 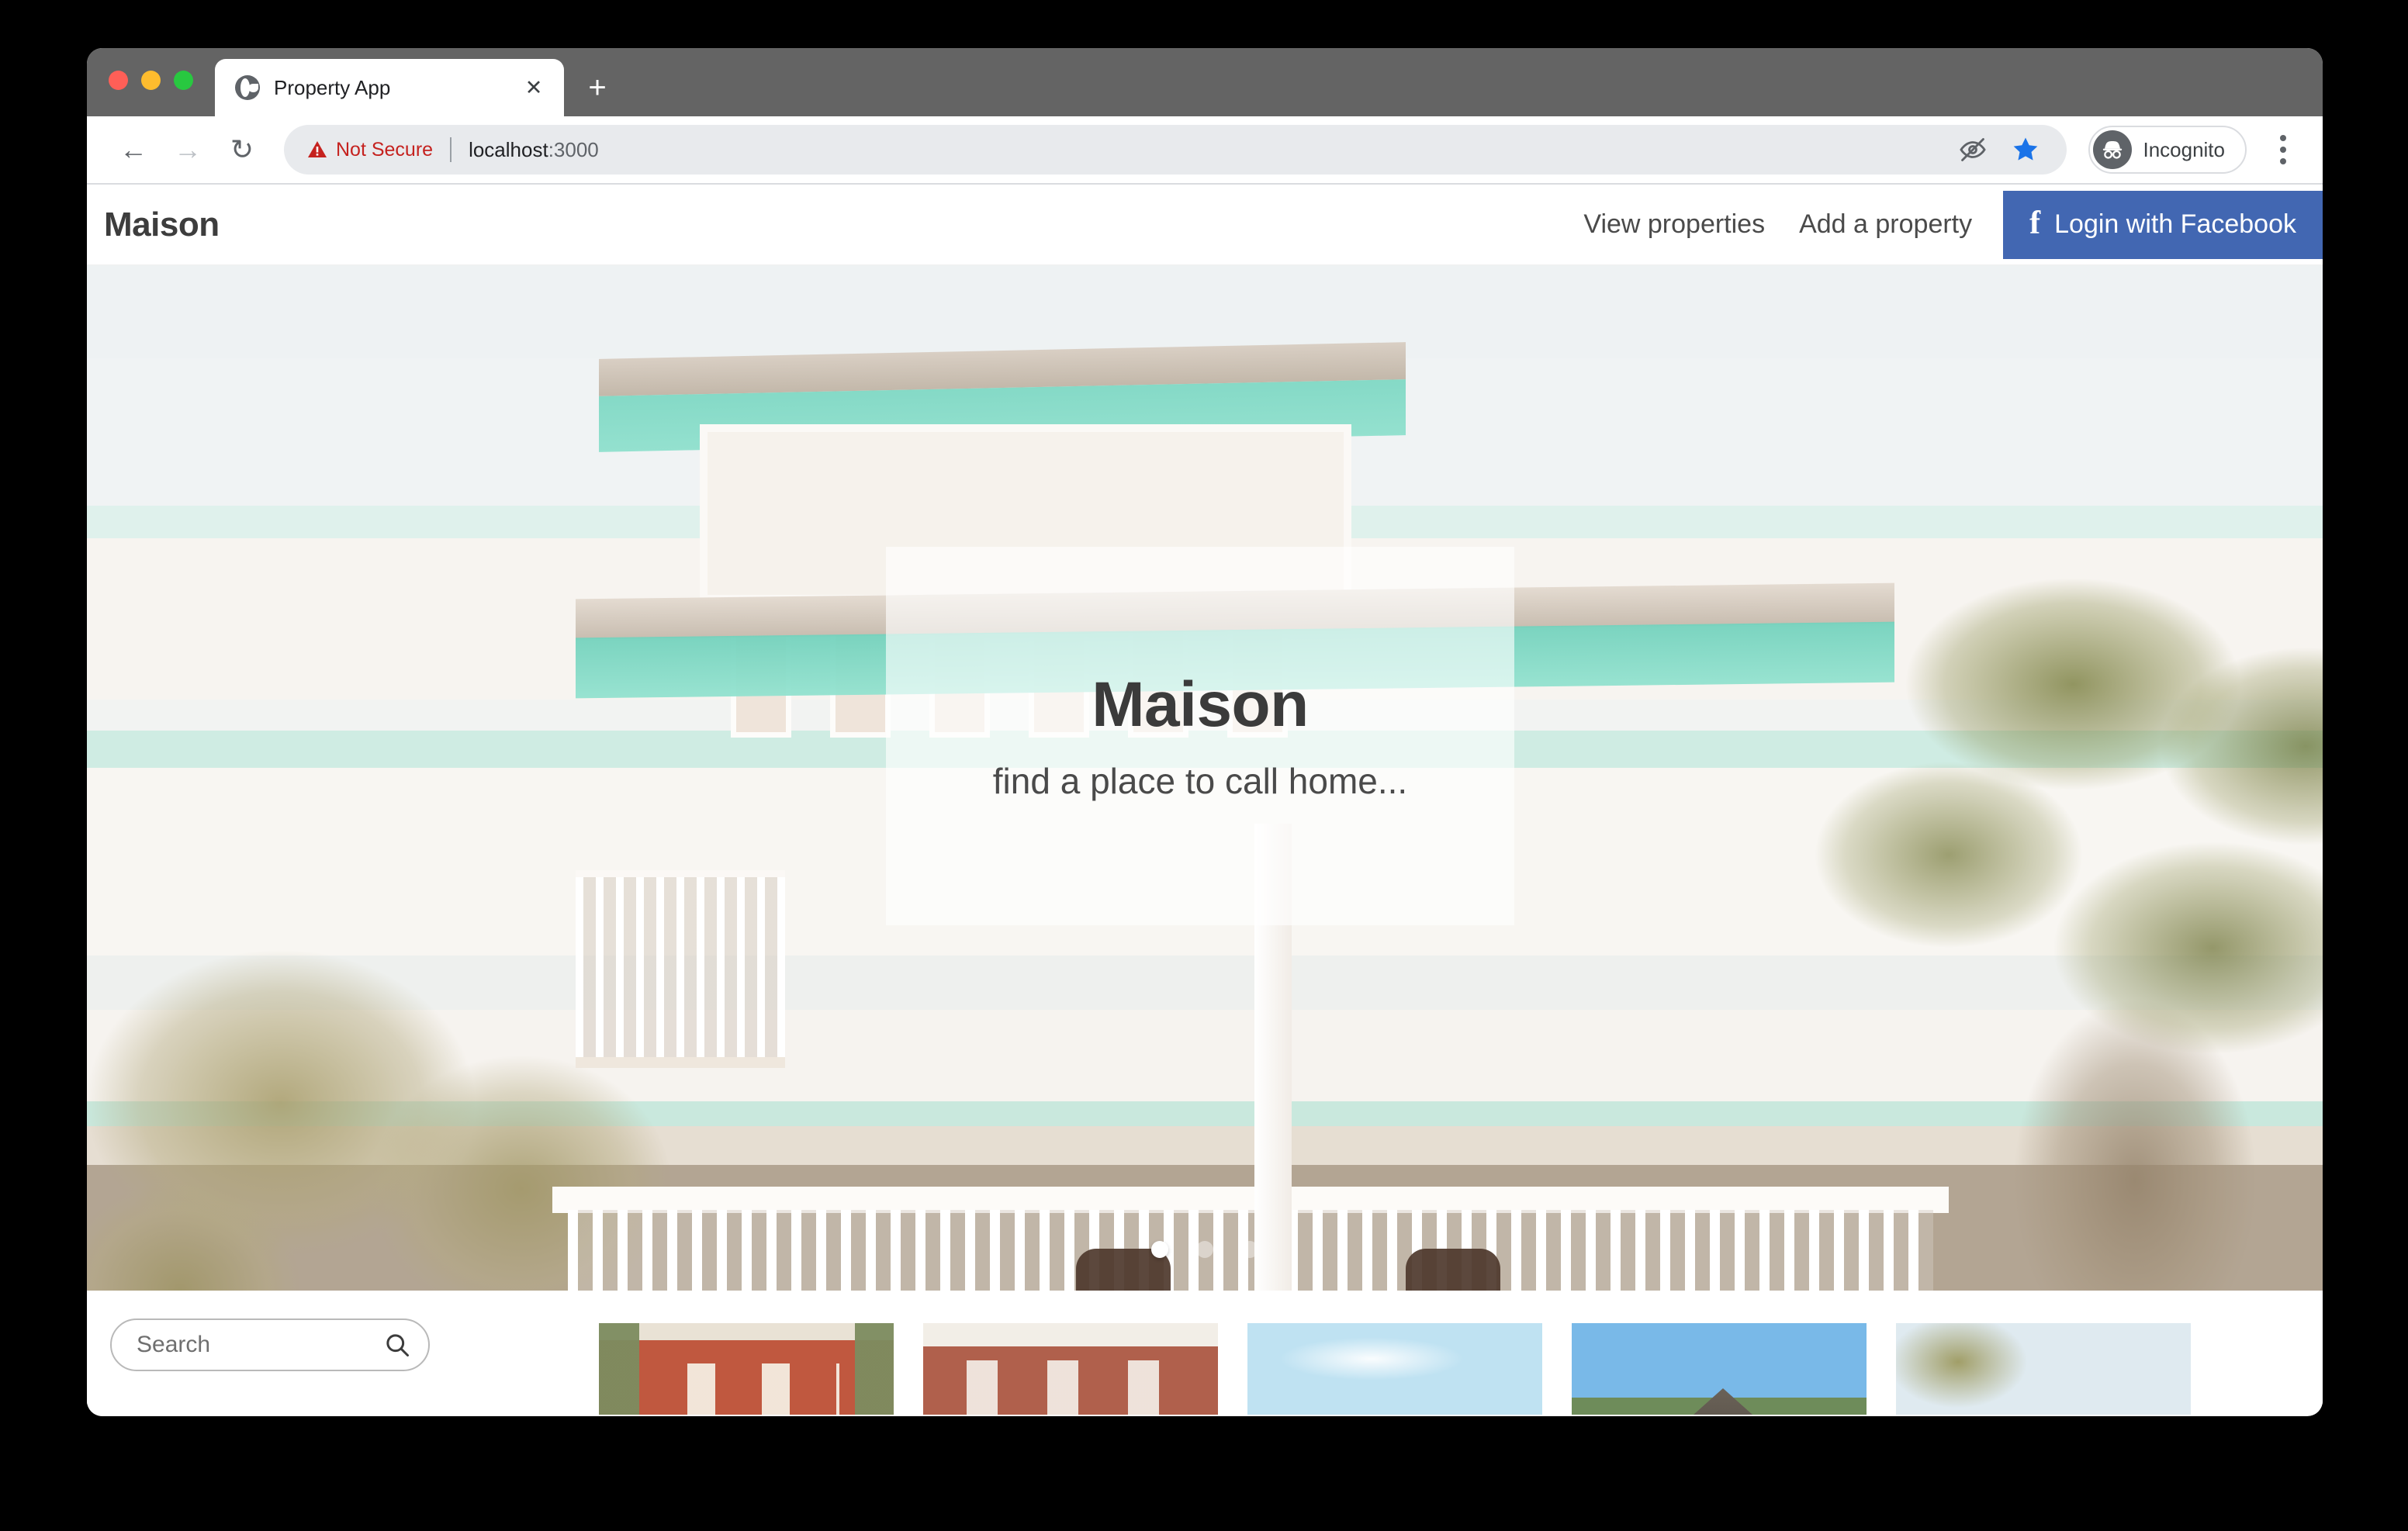 I want to click on window-traffic-lights, so click(x=151, y=82).